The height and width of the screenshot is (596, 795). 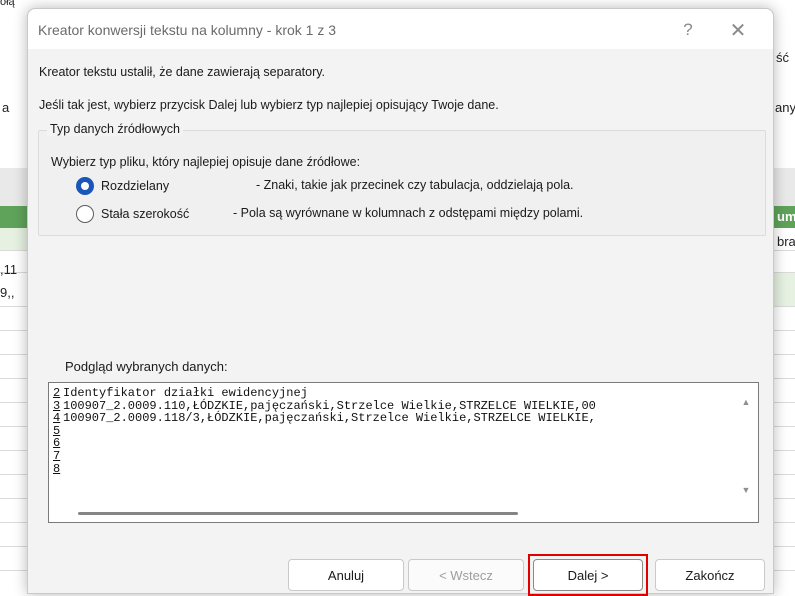 I want to click on radio-button-delimited, so click(x=85, y=186).